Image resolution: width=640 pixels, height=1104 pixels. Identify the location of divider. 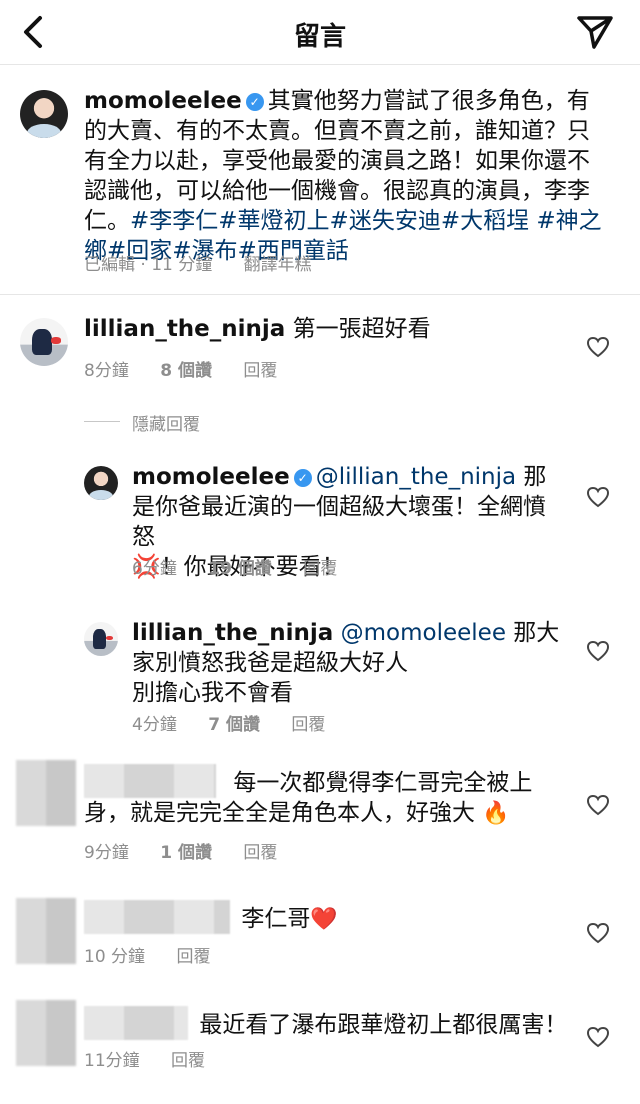
(102, 421).